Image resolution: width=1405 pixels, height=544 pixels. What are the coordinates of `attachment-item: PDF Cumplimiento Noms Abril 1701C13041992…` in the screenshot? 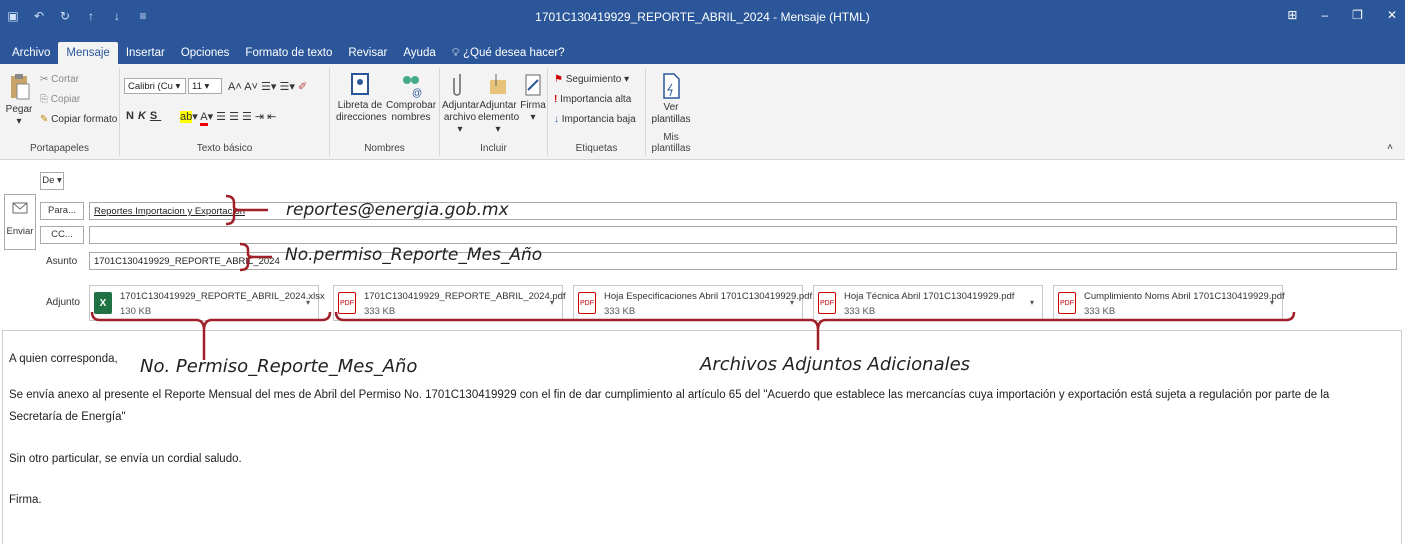 It's located at (1169, 303).